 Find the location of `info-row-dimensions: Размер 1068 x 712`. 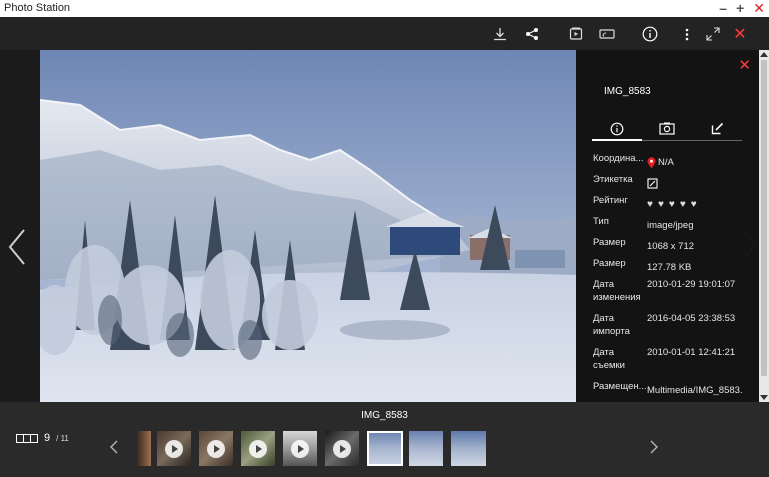

info-row-dimensions: Размер 1068 x 712 is located at coordinates (675, 246).